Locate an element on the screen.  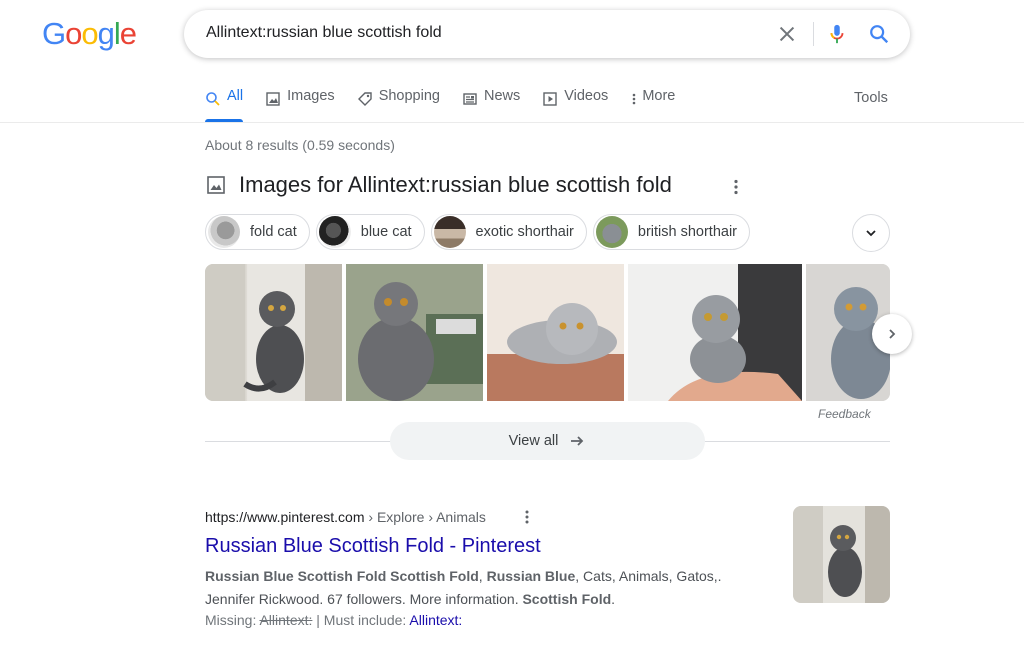
search-input: Allintext:russian blue scottish fold is located at coordinates (324, 33).